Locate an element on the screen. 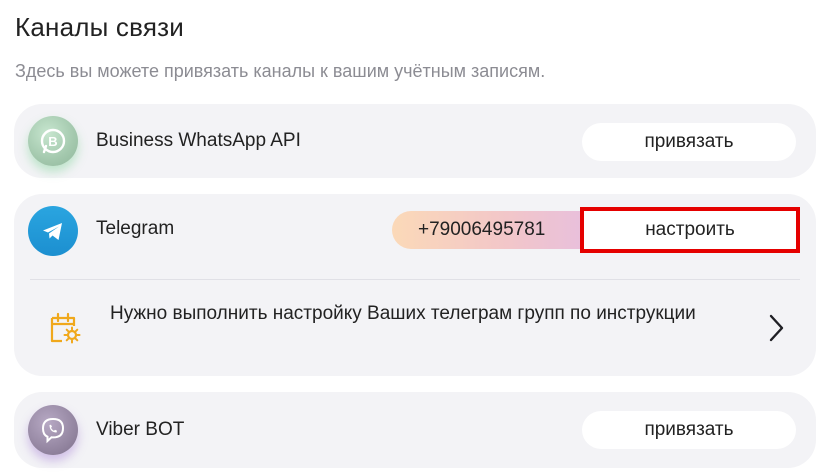  chevron-right-icon is located at coordinates (776, 328).